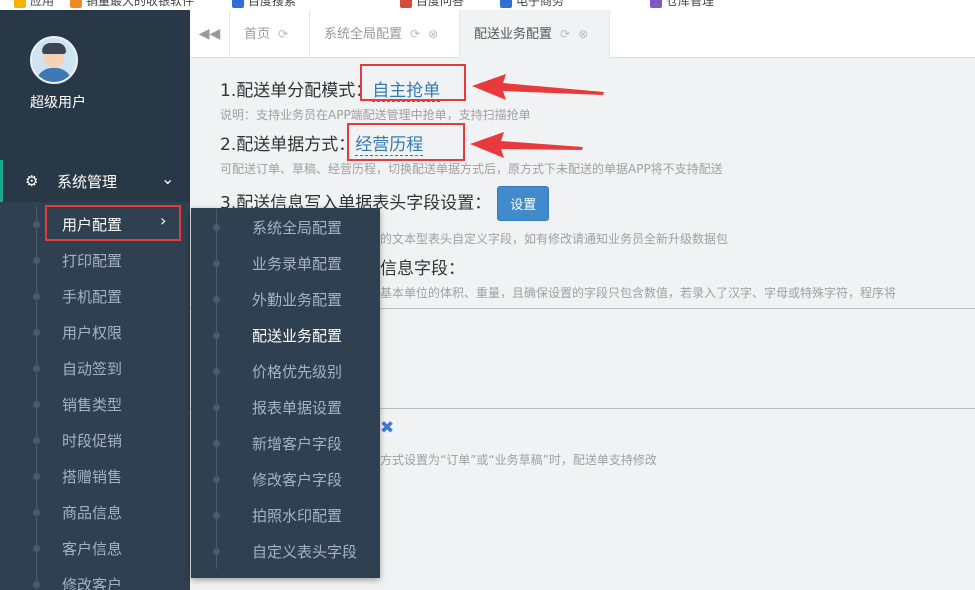 The image size is (975, 590). Describe the element at coordinates (513, 34) in the screenshot. I see `tab-label: 配送业务配置` at that location.